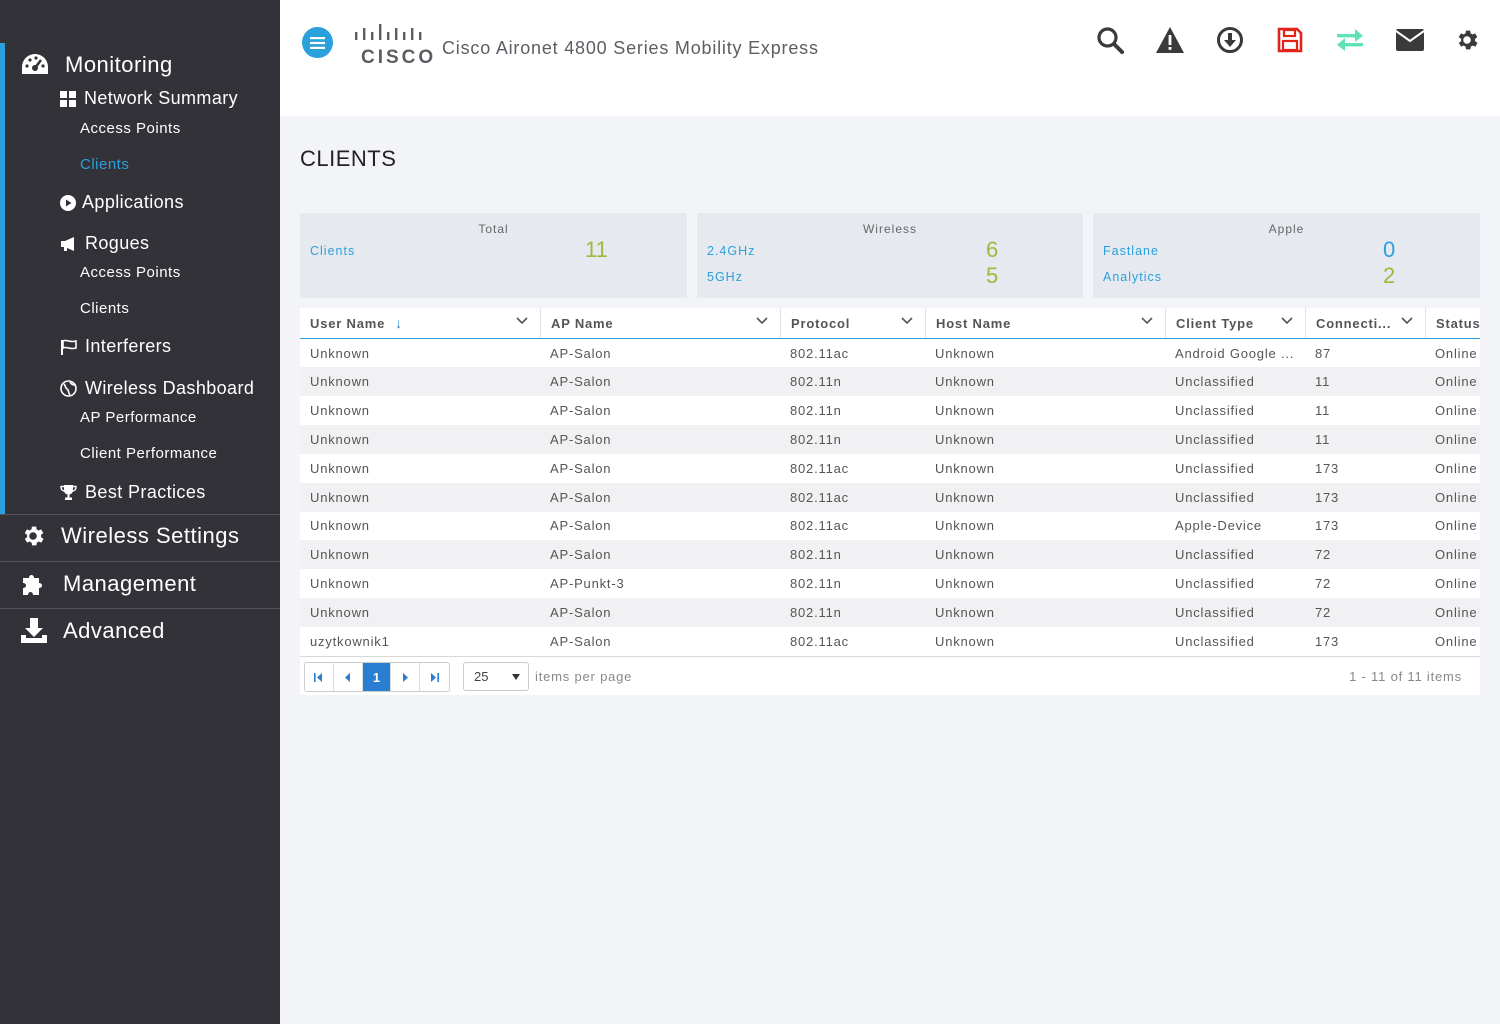 Image resolution: width=1500 pixels, height=1024 pixels. What do you see at coordinates (1230, 40) in the screenshot?
I see `download-icon` at bounding box center [1230, 40].